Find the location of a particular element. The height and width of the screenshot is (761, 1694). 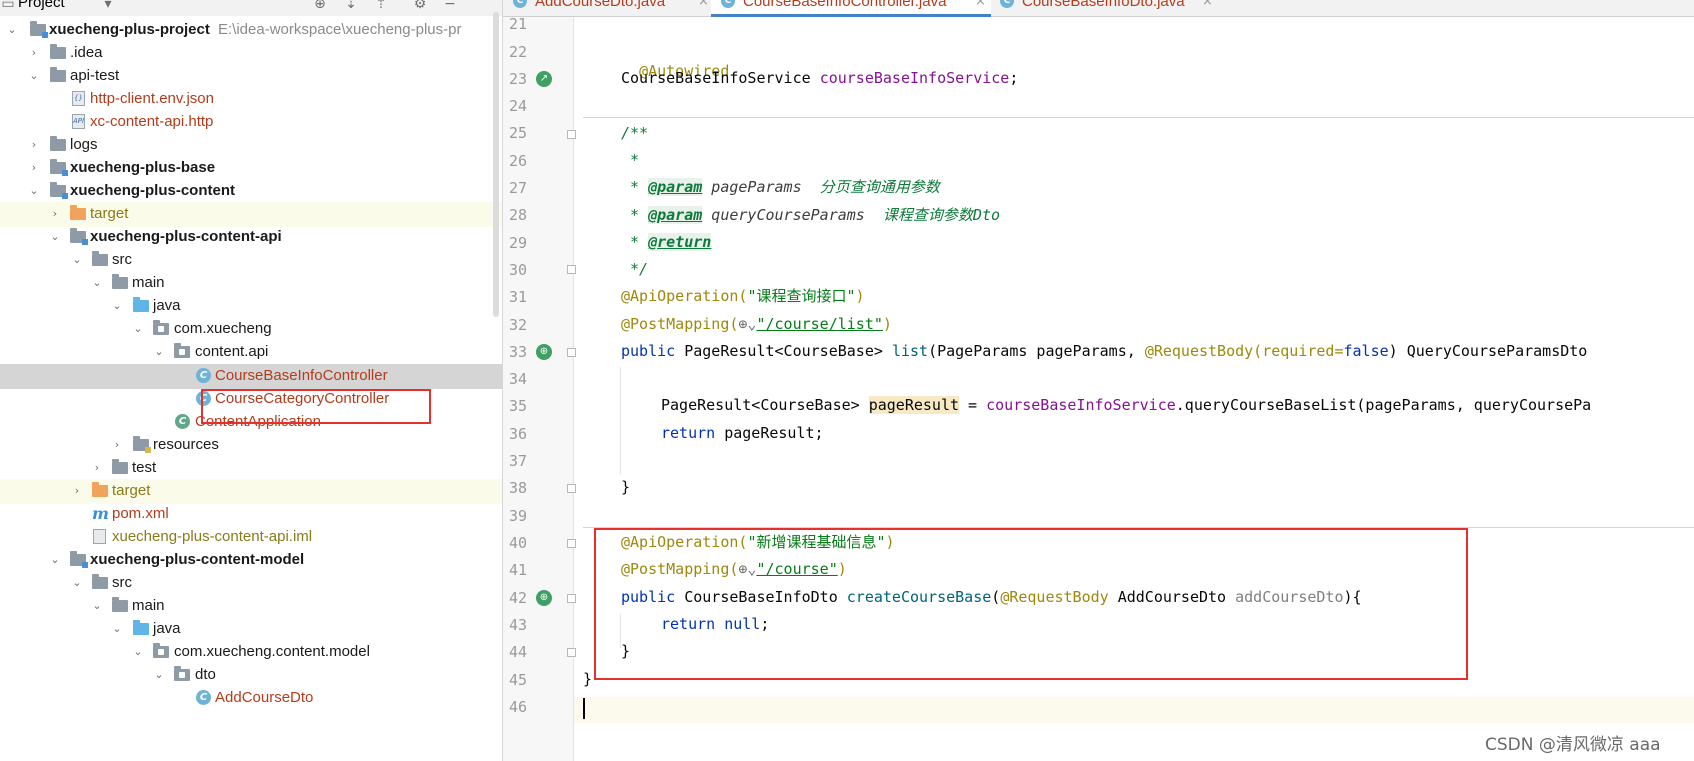

tree-node-com-xuecheng: ⌄ com.xuecheng is located at coordinates (251, 329).